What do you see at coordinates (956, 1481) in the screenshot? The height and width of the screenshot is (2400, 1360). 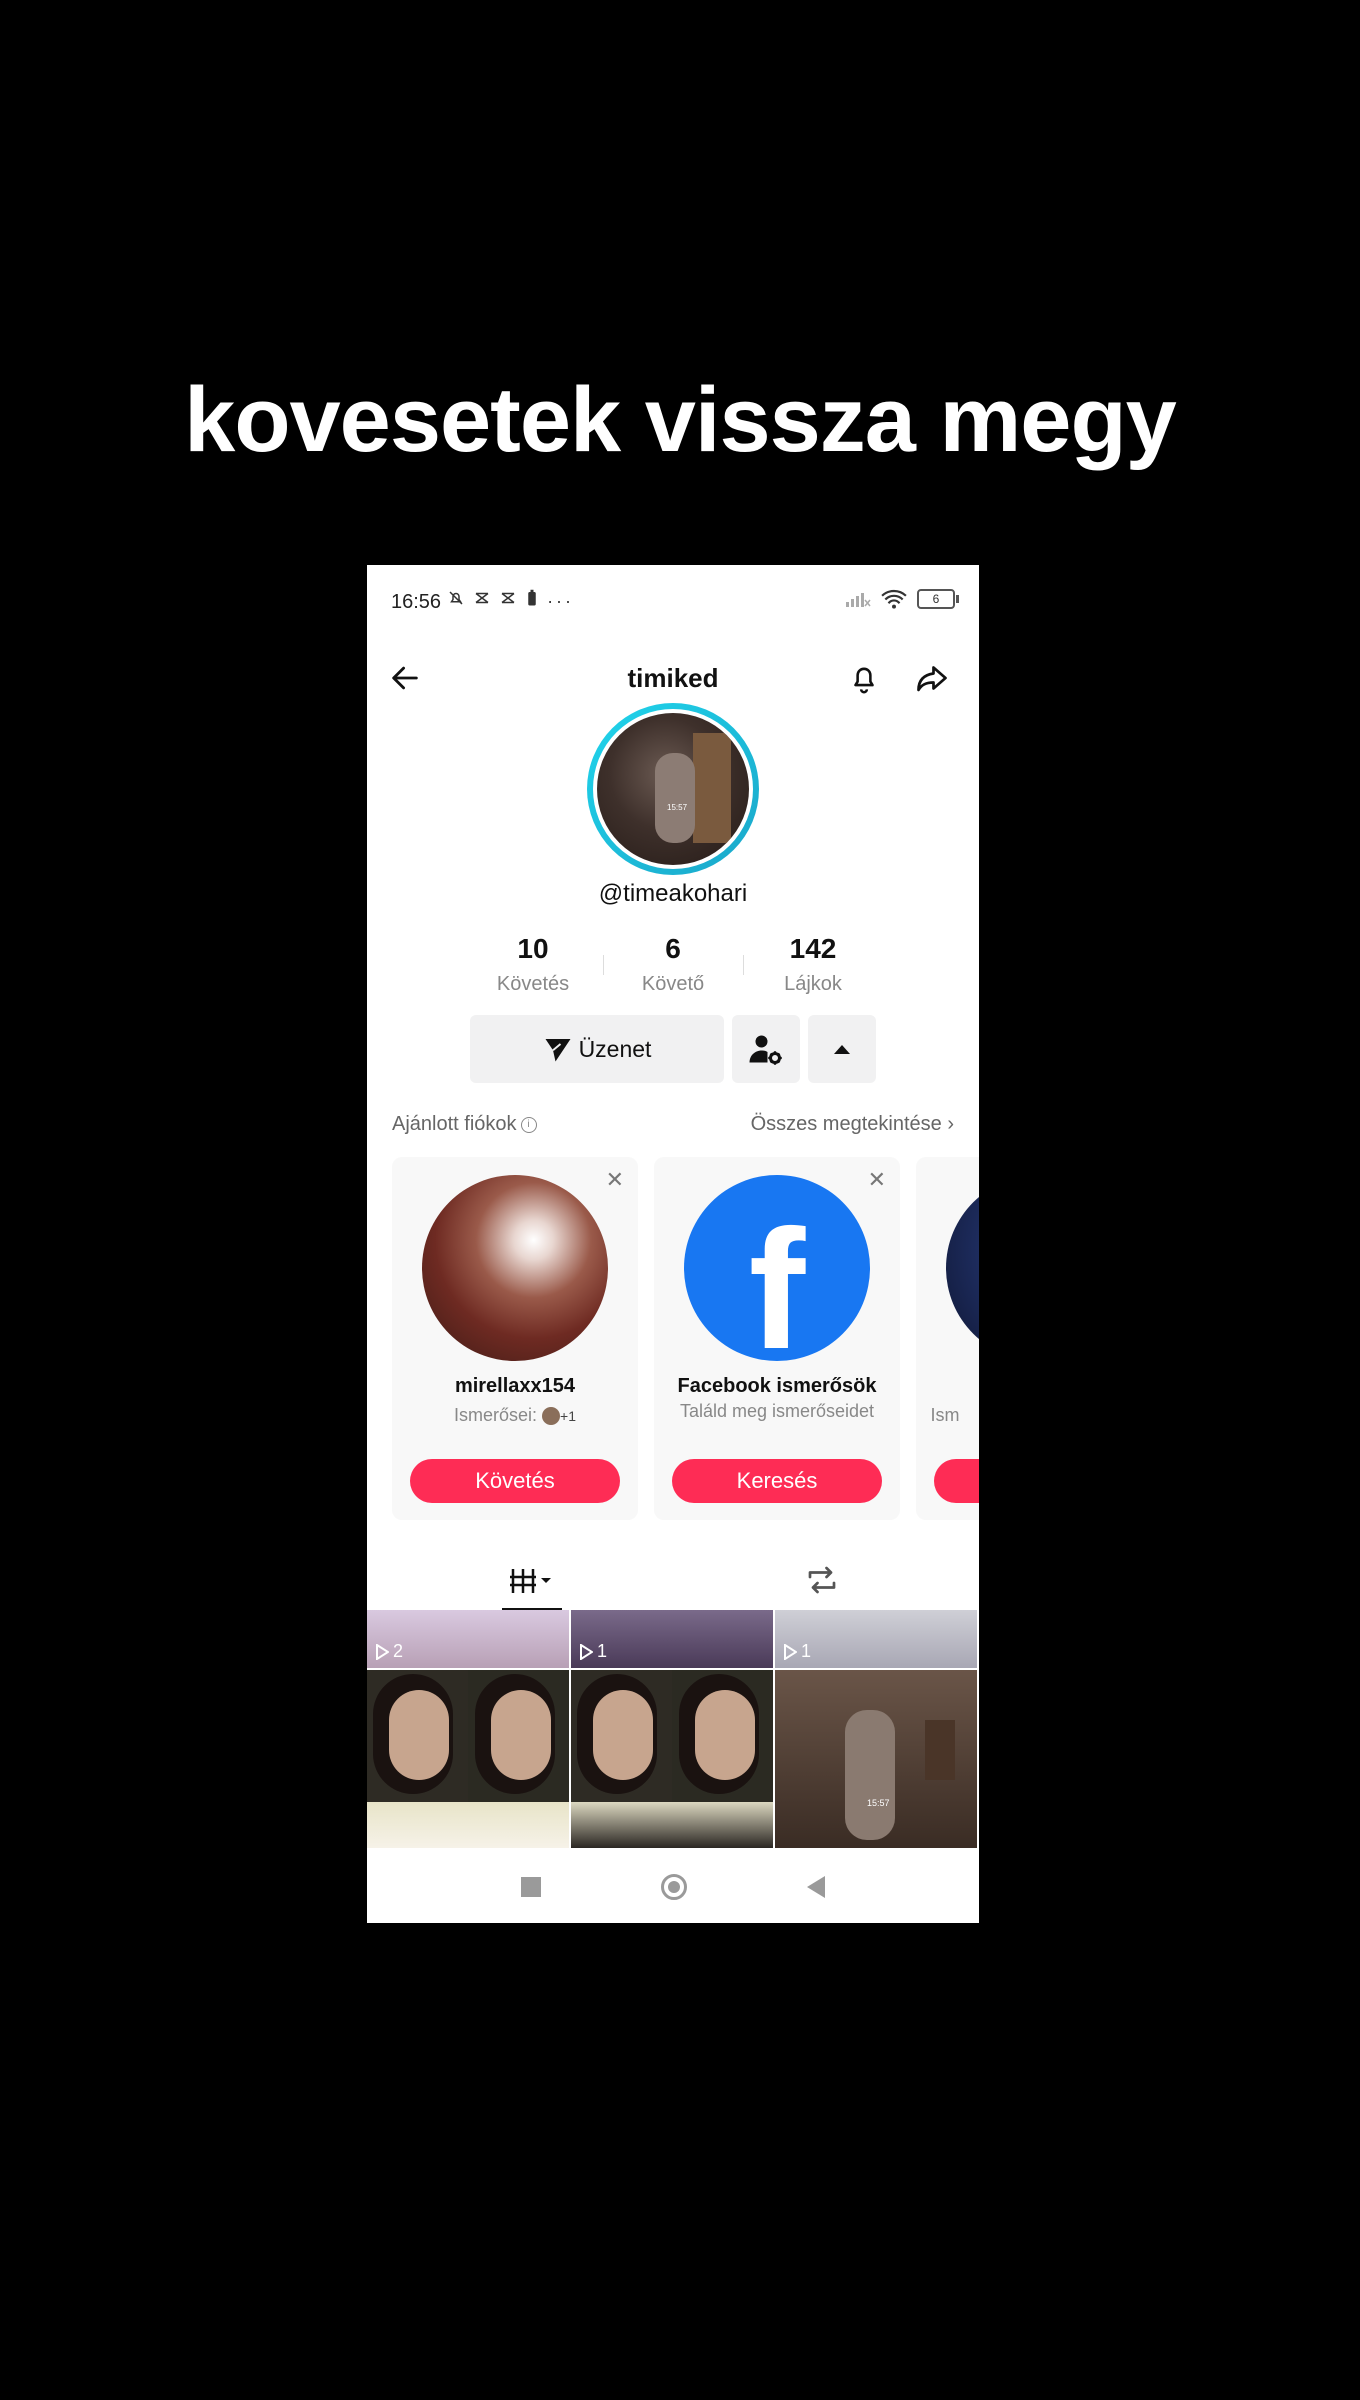 I see `follow-button` at bounding box center [956, 1481].